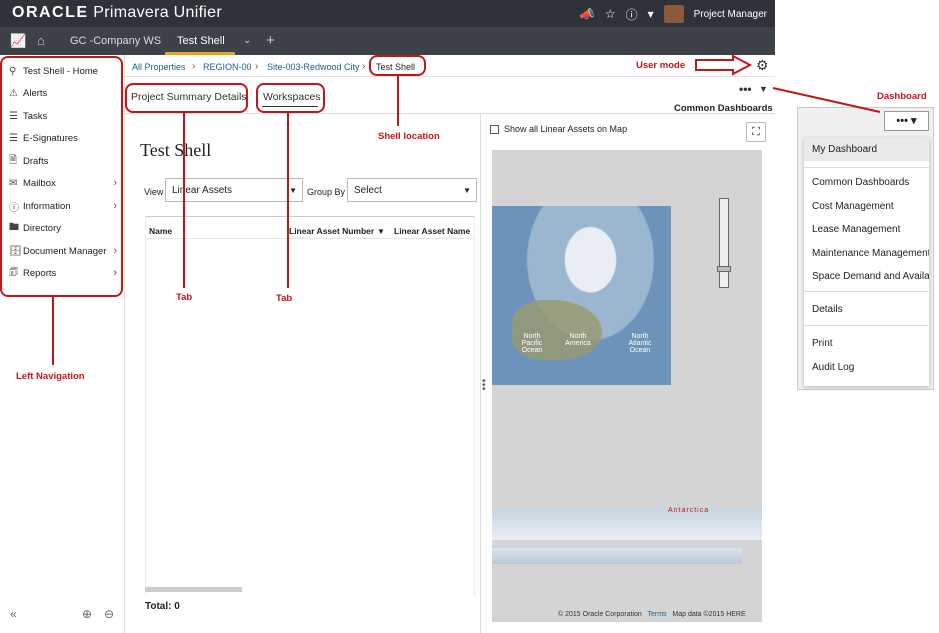 The height and width of the screenshot is (633, 939). Describe the element at coordinates (193, 589) in the screenshot. I see `horizontal-scrollbar` at that location.